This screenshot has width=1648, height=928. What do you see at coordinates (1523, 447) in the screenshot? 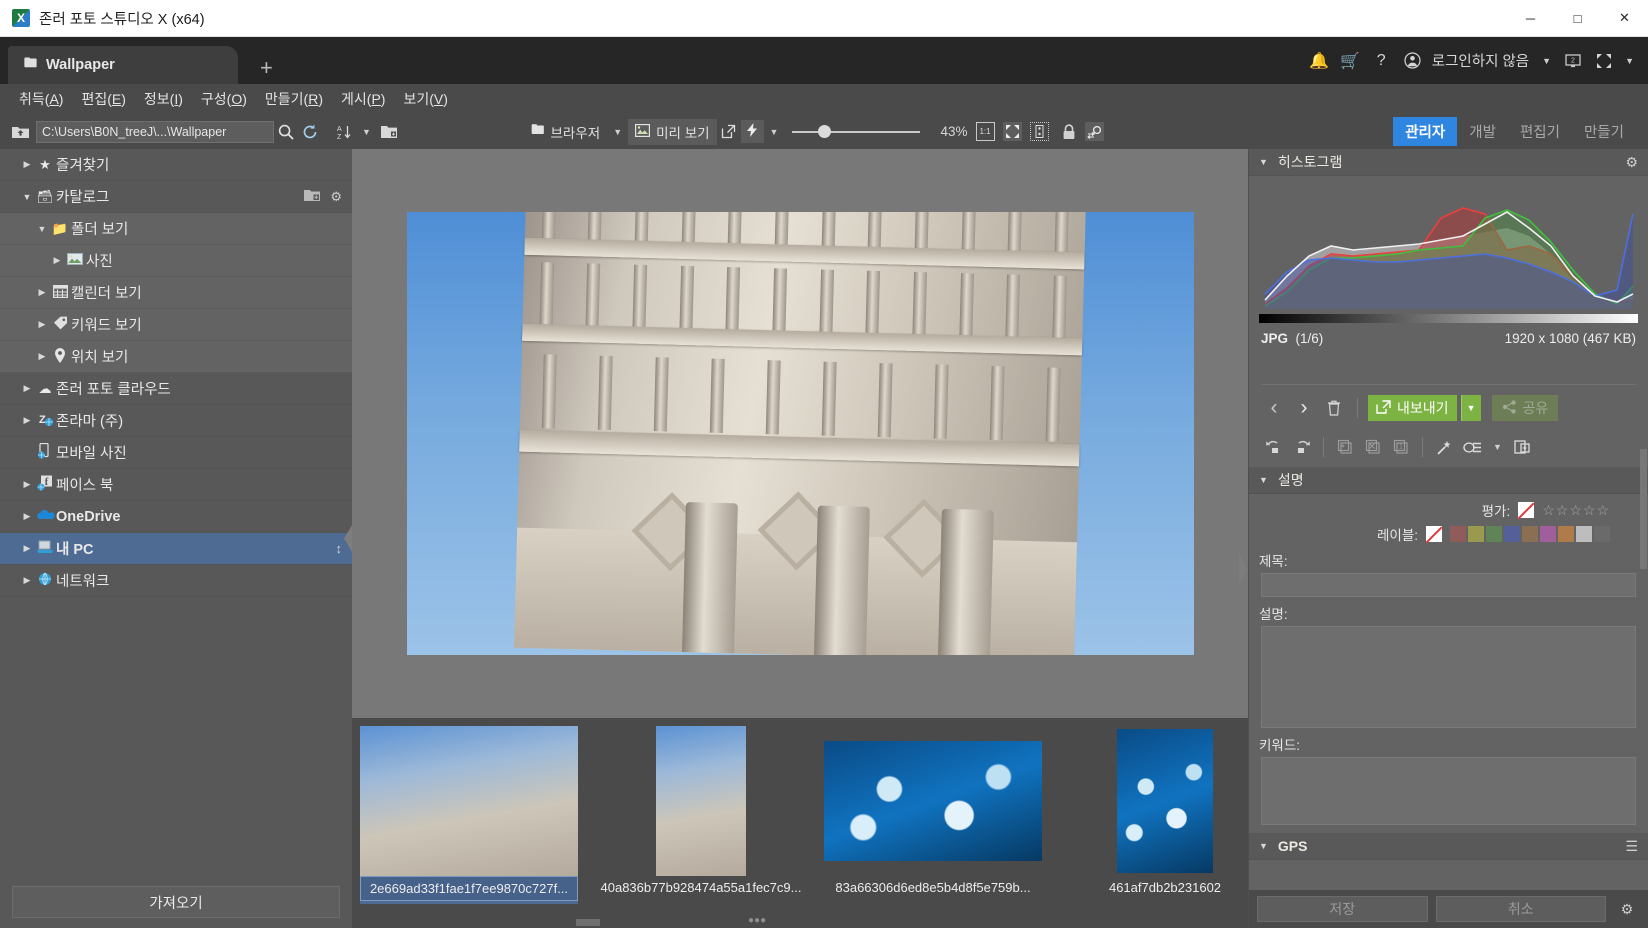
I see `add-page-icon` at bounding box center [1523, 447].